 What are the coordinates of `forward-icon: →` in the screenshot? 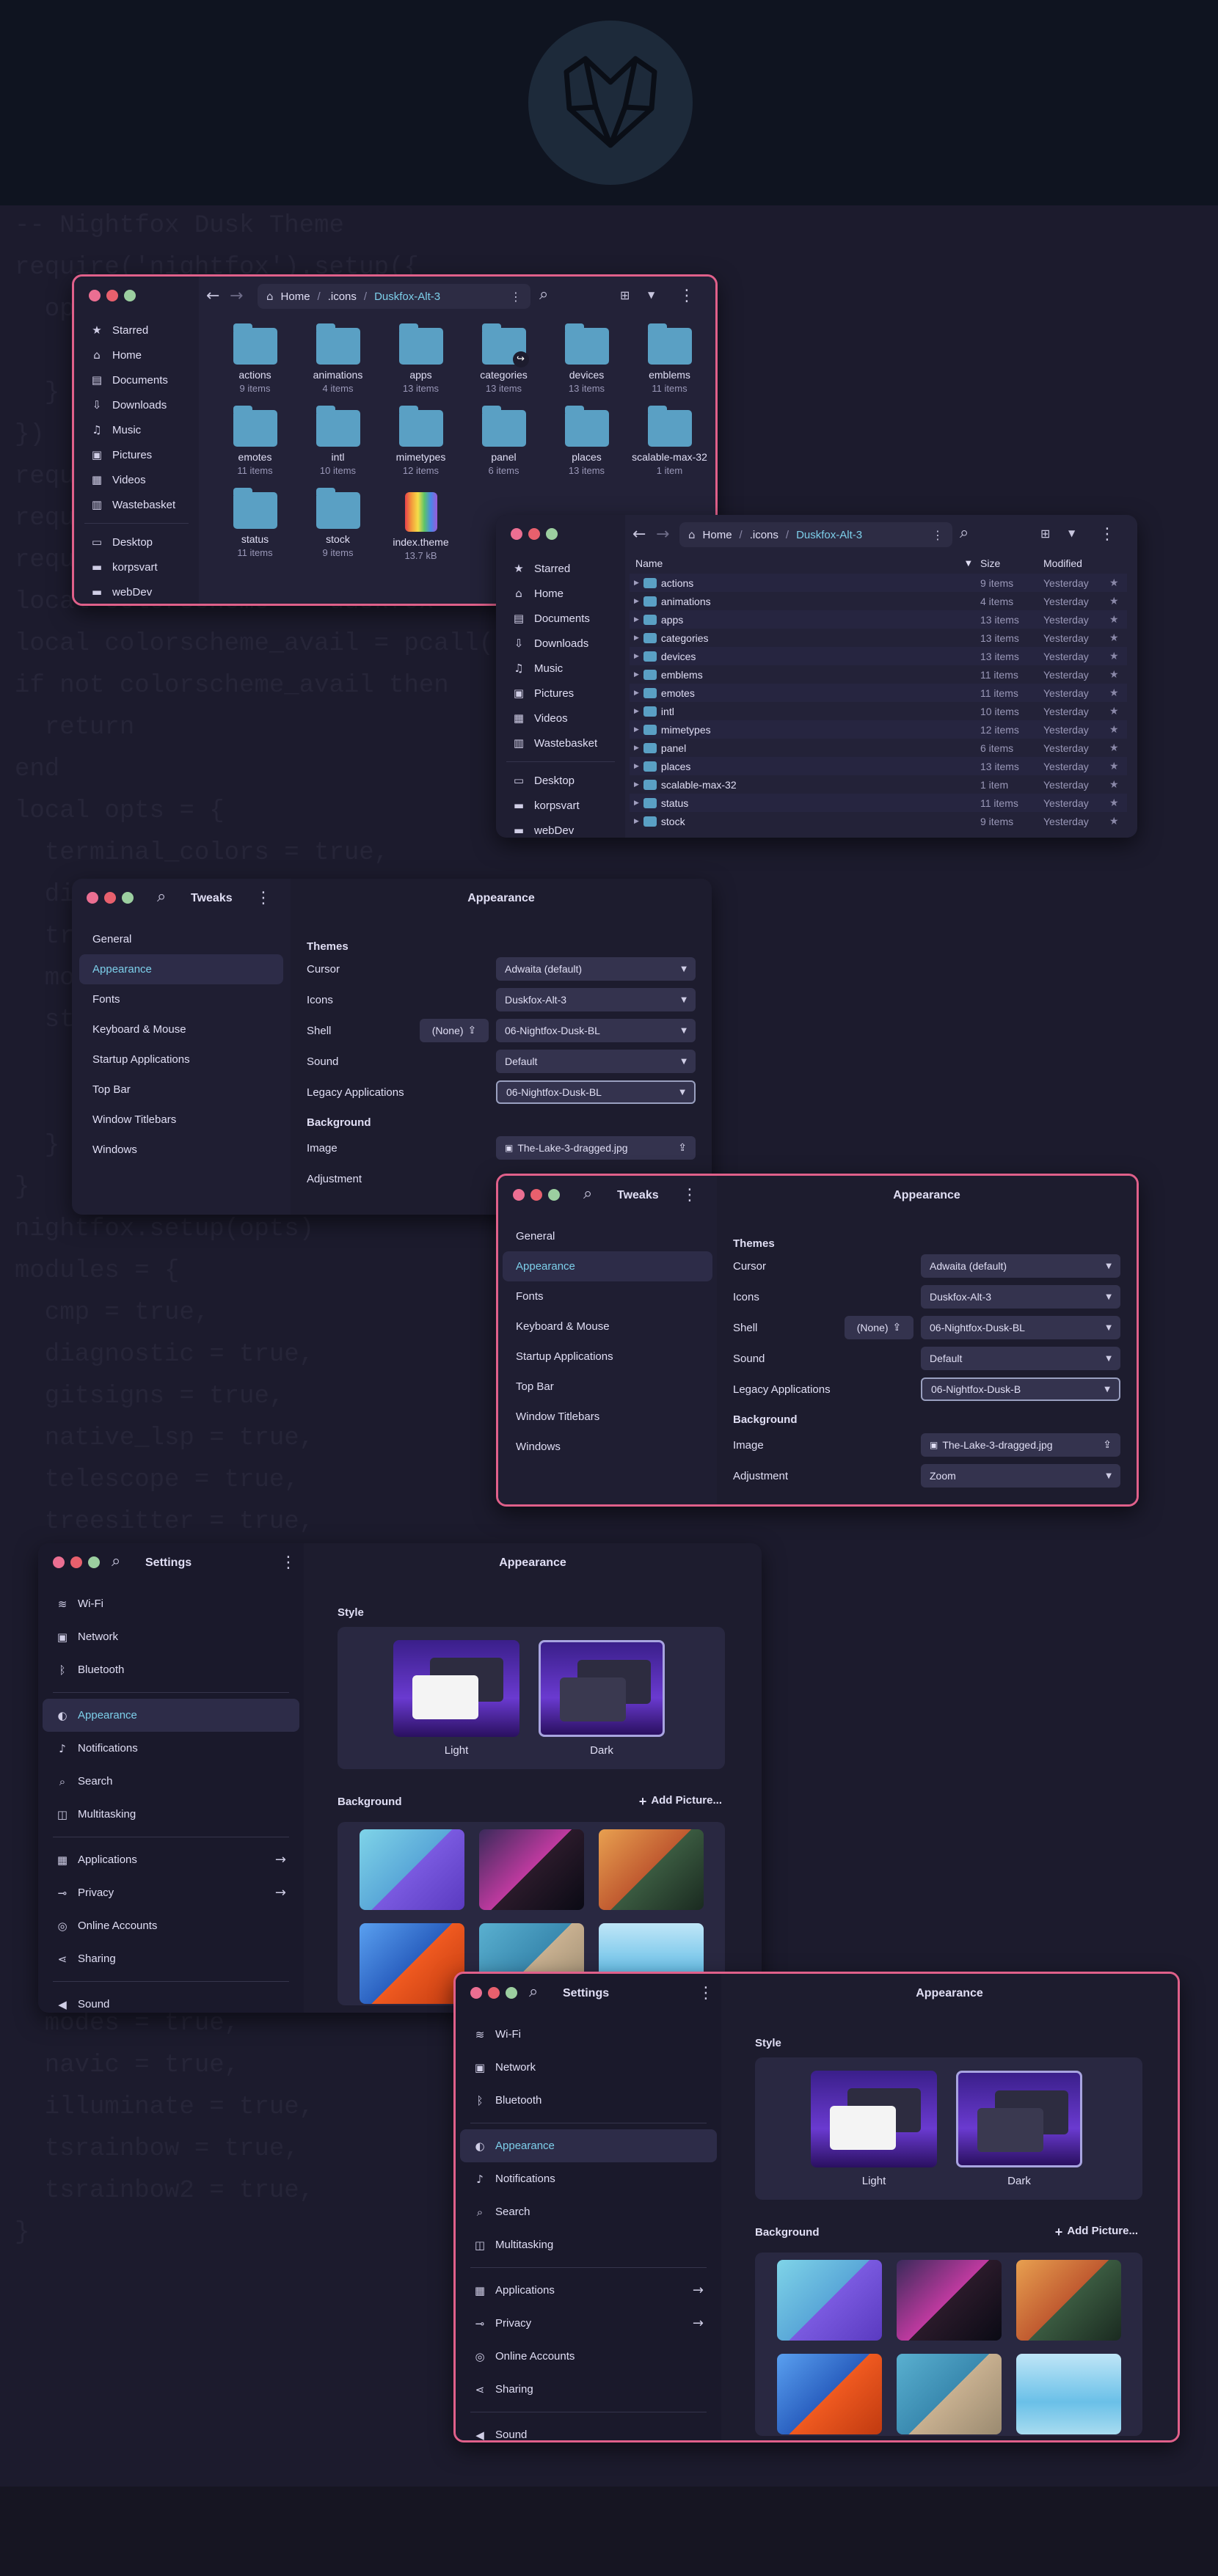 It's located at (662, 534).